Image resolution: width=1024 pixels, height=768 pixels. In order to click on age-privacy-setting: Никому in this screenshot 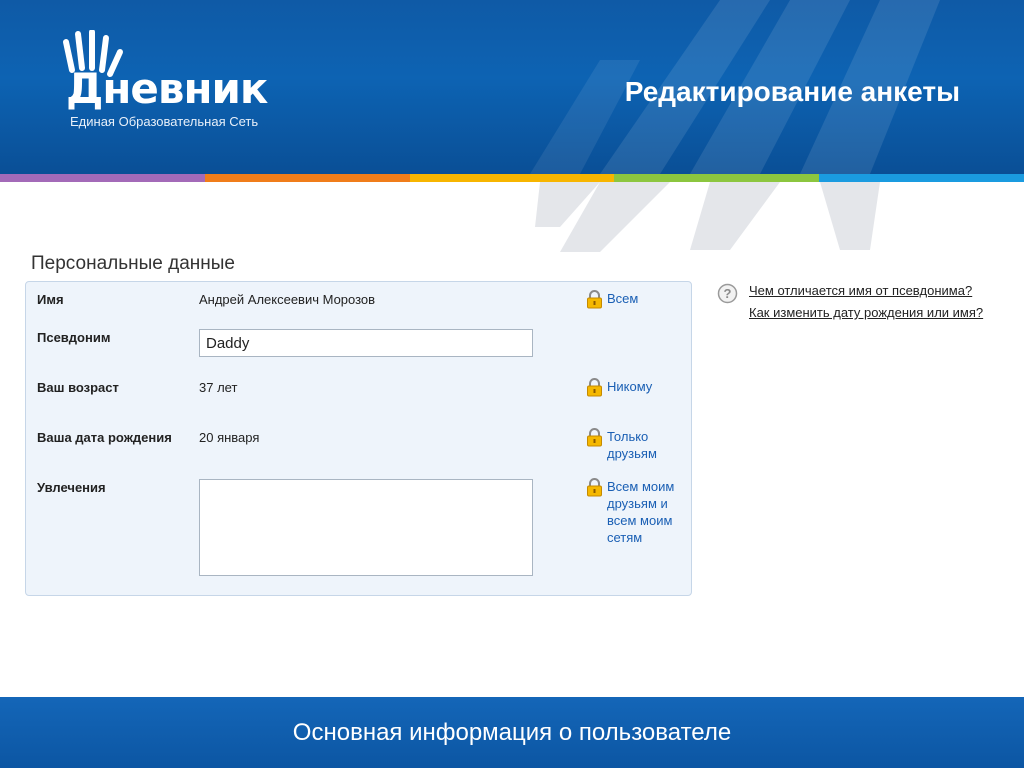, I will do `click(636, 387)`.